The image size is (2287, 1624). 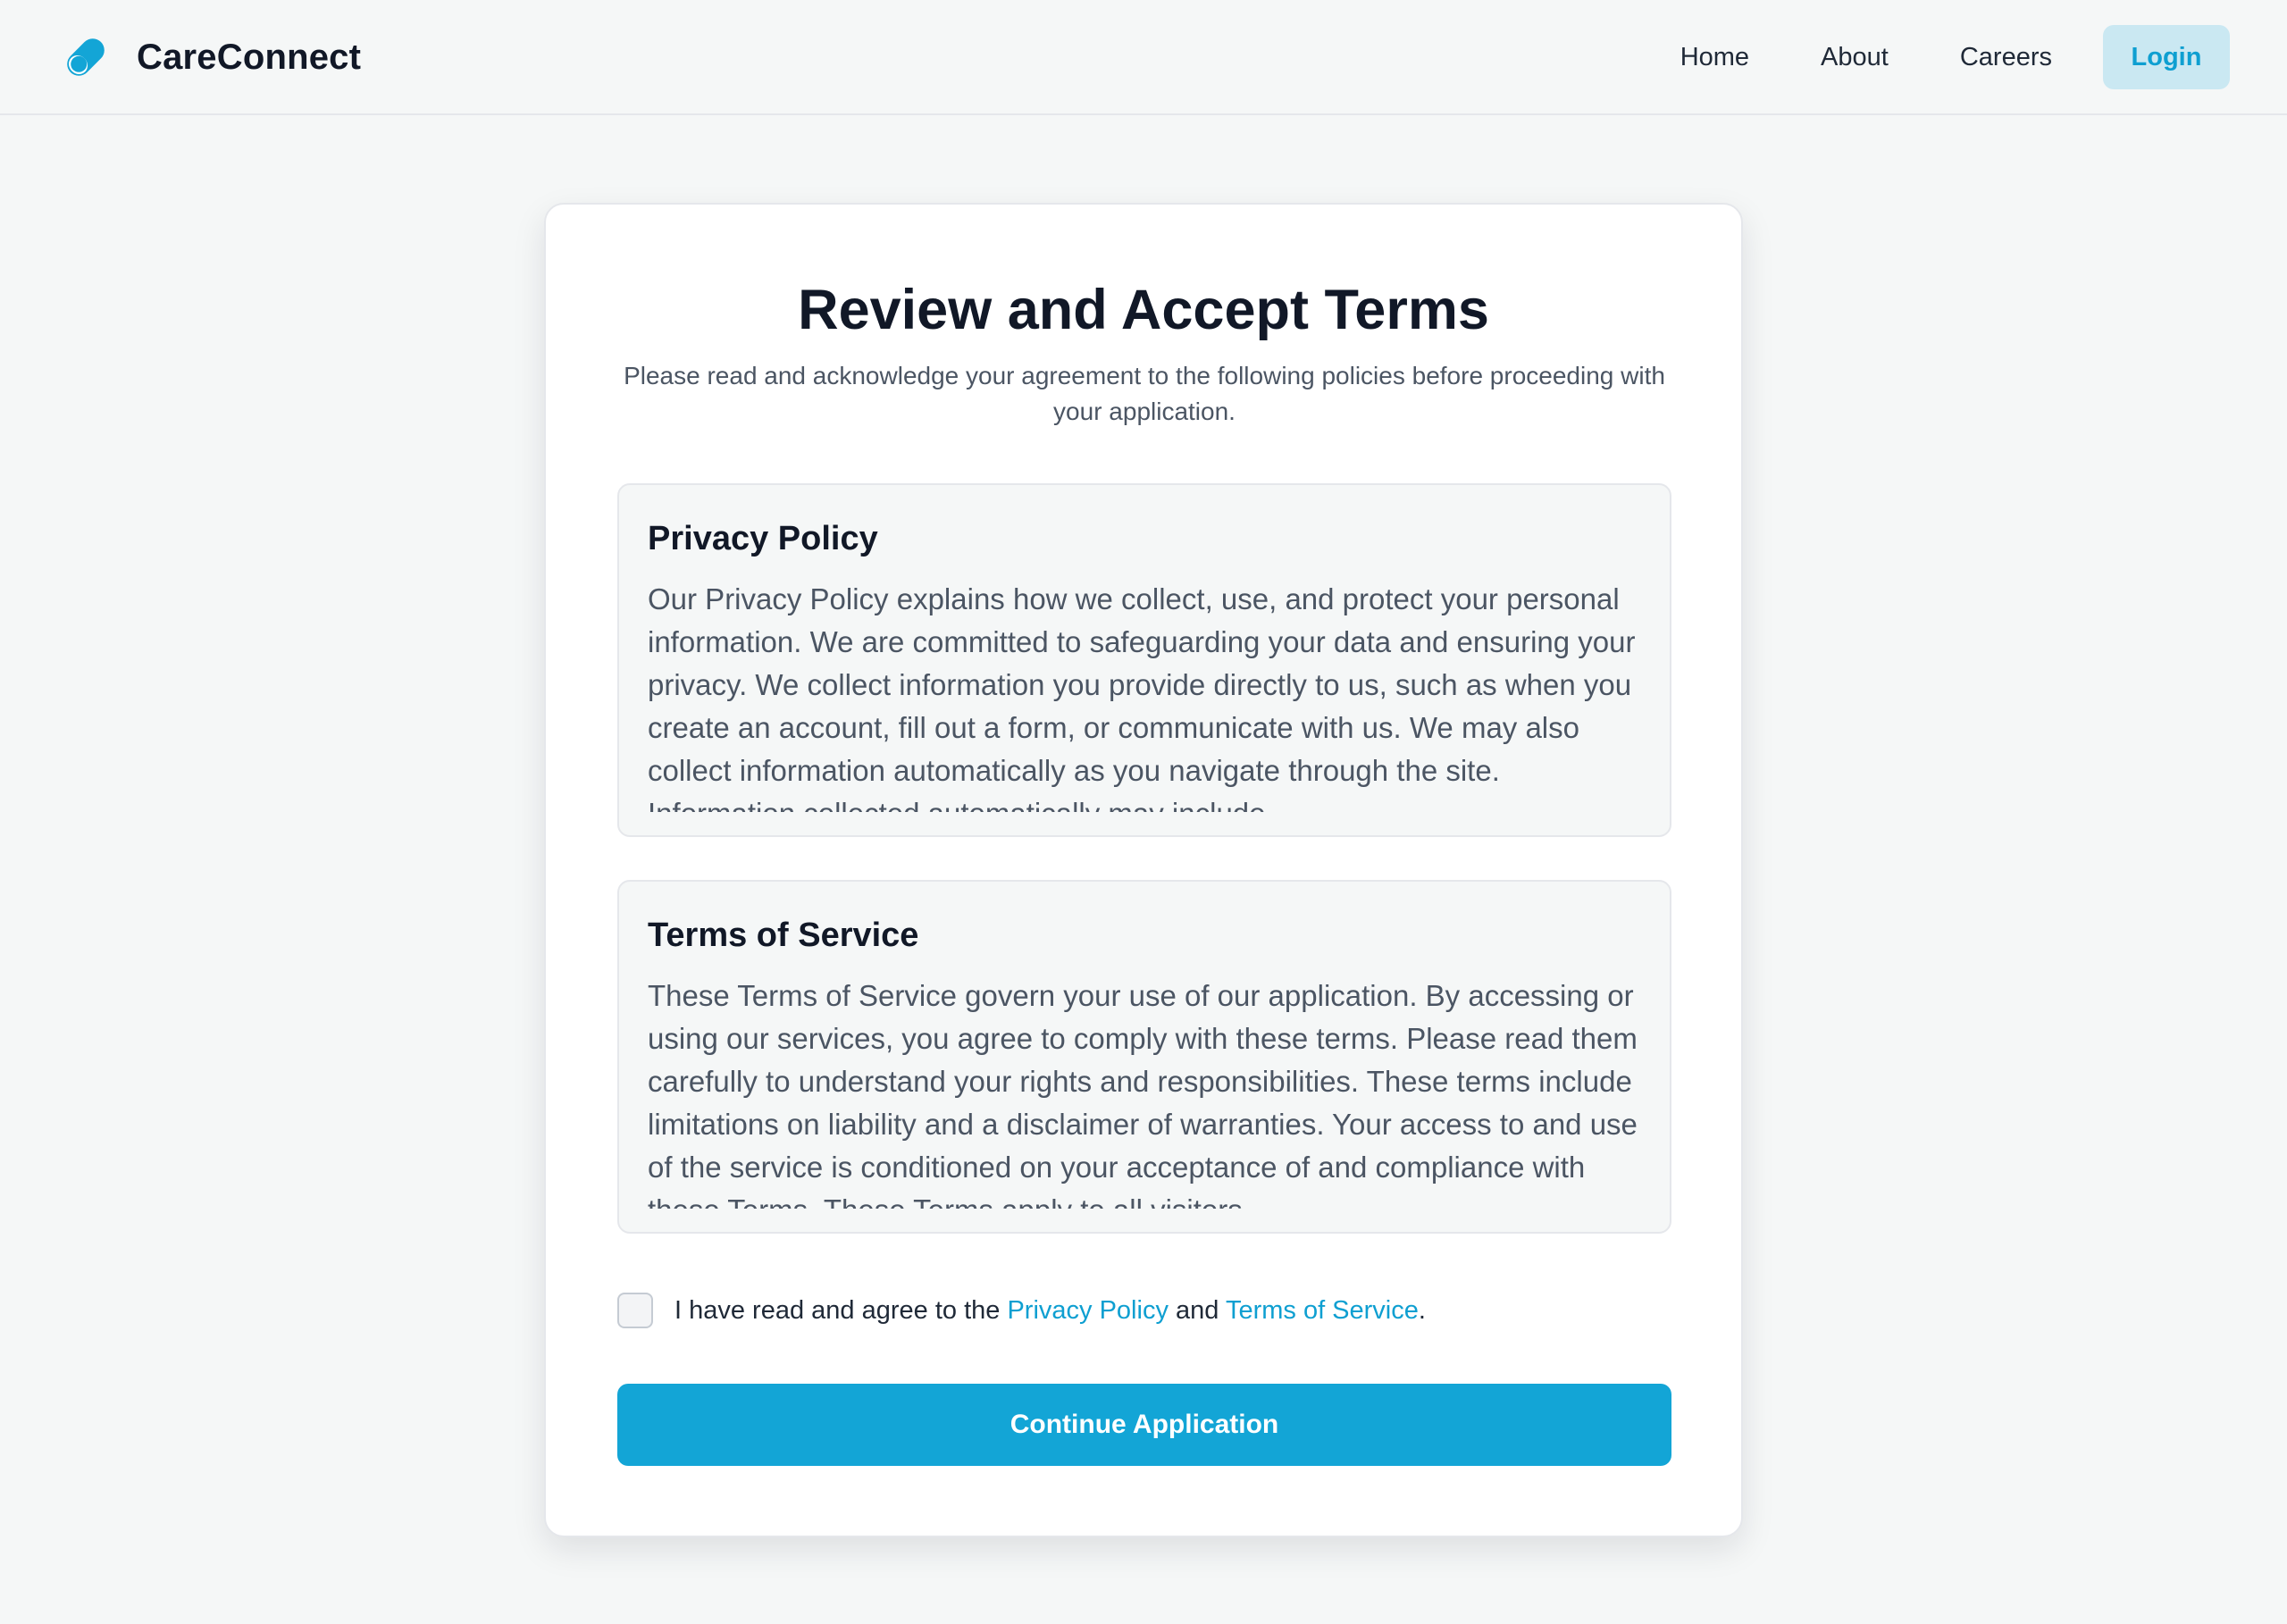 I want to click on page-title: Review and Accept Terms, so click(x=1143, y=310).